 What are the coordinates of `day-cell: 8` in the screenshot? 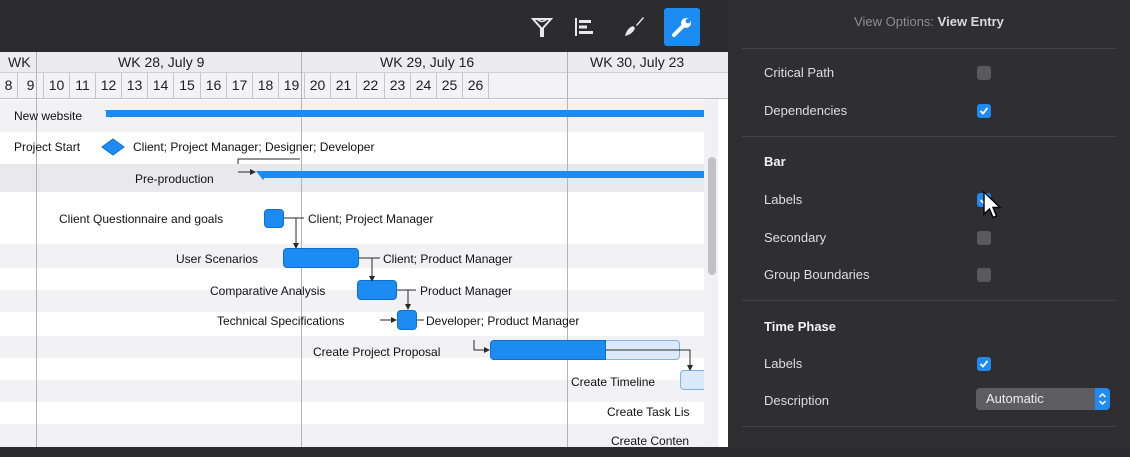 It's located at (9, 85).